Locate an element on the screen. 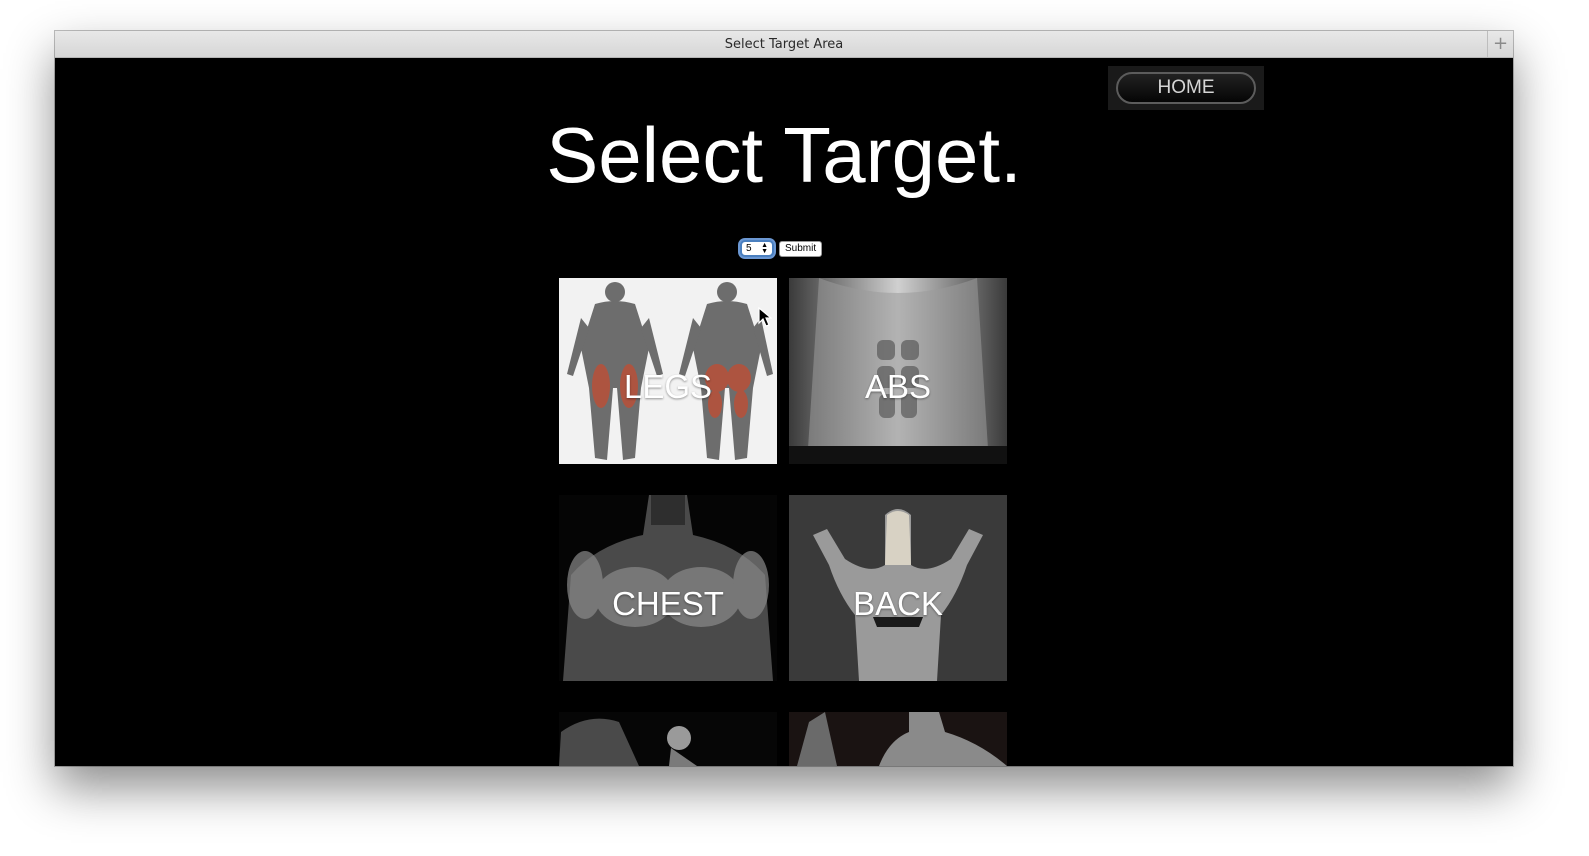 This screenshot has width=1589, height=856. target-tile-abs: ABS is located at coordinates (898, 371).